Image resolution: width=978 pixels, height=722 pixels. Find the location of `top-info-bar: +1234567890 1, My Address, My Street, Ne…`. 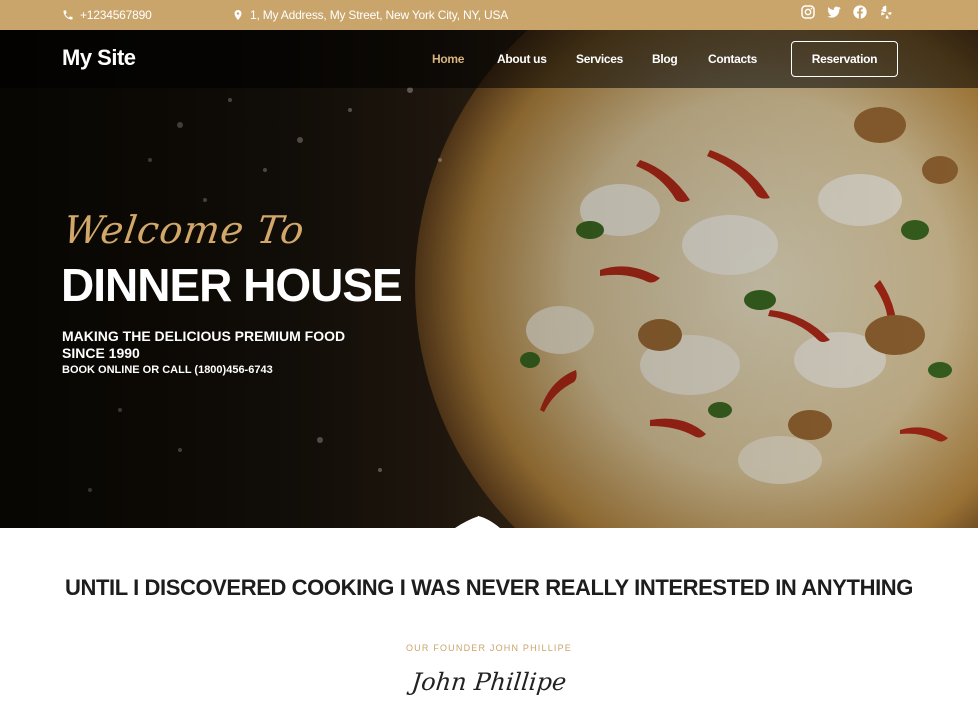

top-info-bar: +1234567890 1, My Address, My Street, Ne… is located at coordinates (489, 15).